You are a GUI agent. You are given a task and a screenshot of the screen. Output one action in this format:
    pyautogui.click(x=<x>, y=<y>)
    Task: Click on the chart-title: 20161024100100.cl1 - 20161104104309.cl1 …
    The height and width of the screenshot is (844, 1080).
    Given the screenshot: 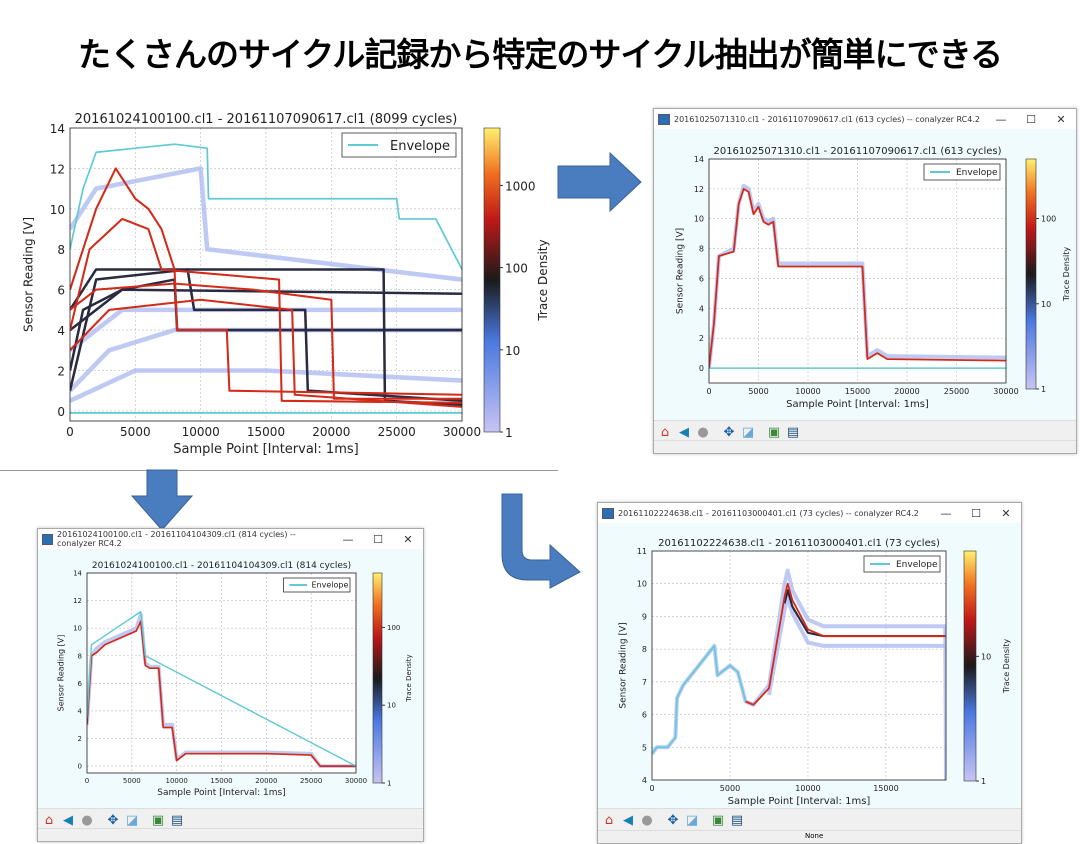 What is the action you would take?
    pyautogui.click(x=221, y=566)
    